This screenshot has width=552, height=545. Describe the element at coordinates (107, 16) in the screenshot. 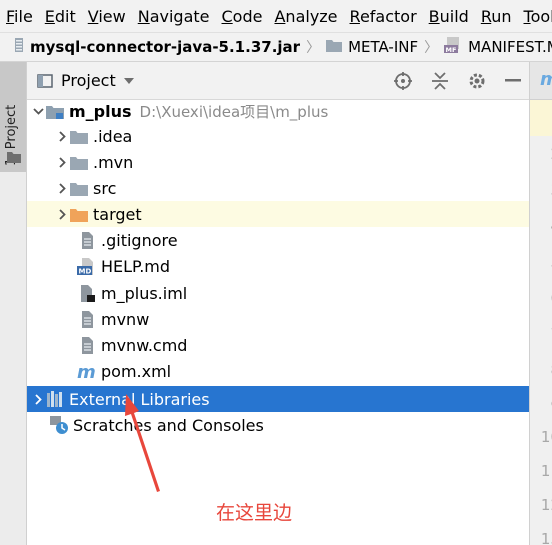

I see `menu-view: View` at that location.